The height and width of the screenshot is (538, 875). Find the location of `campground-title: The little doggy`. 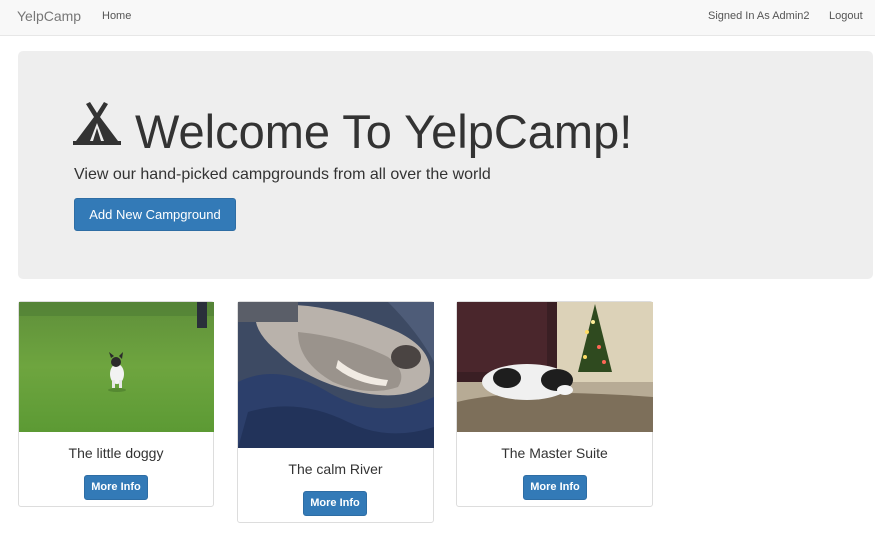

campground-title: The little doggy is located at coordinates (116, 453).